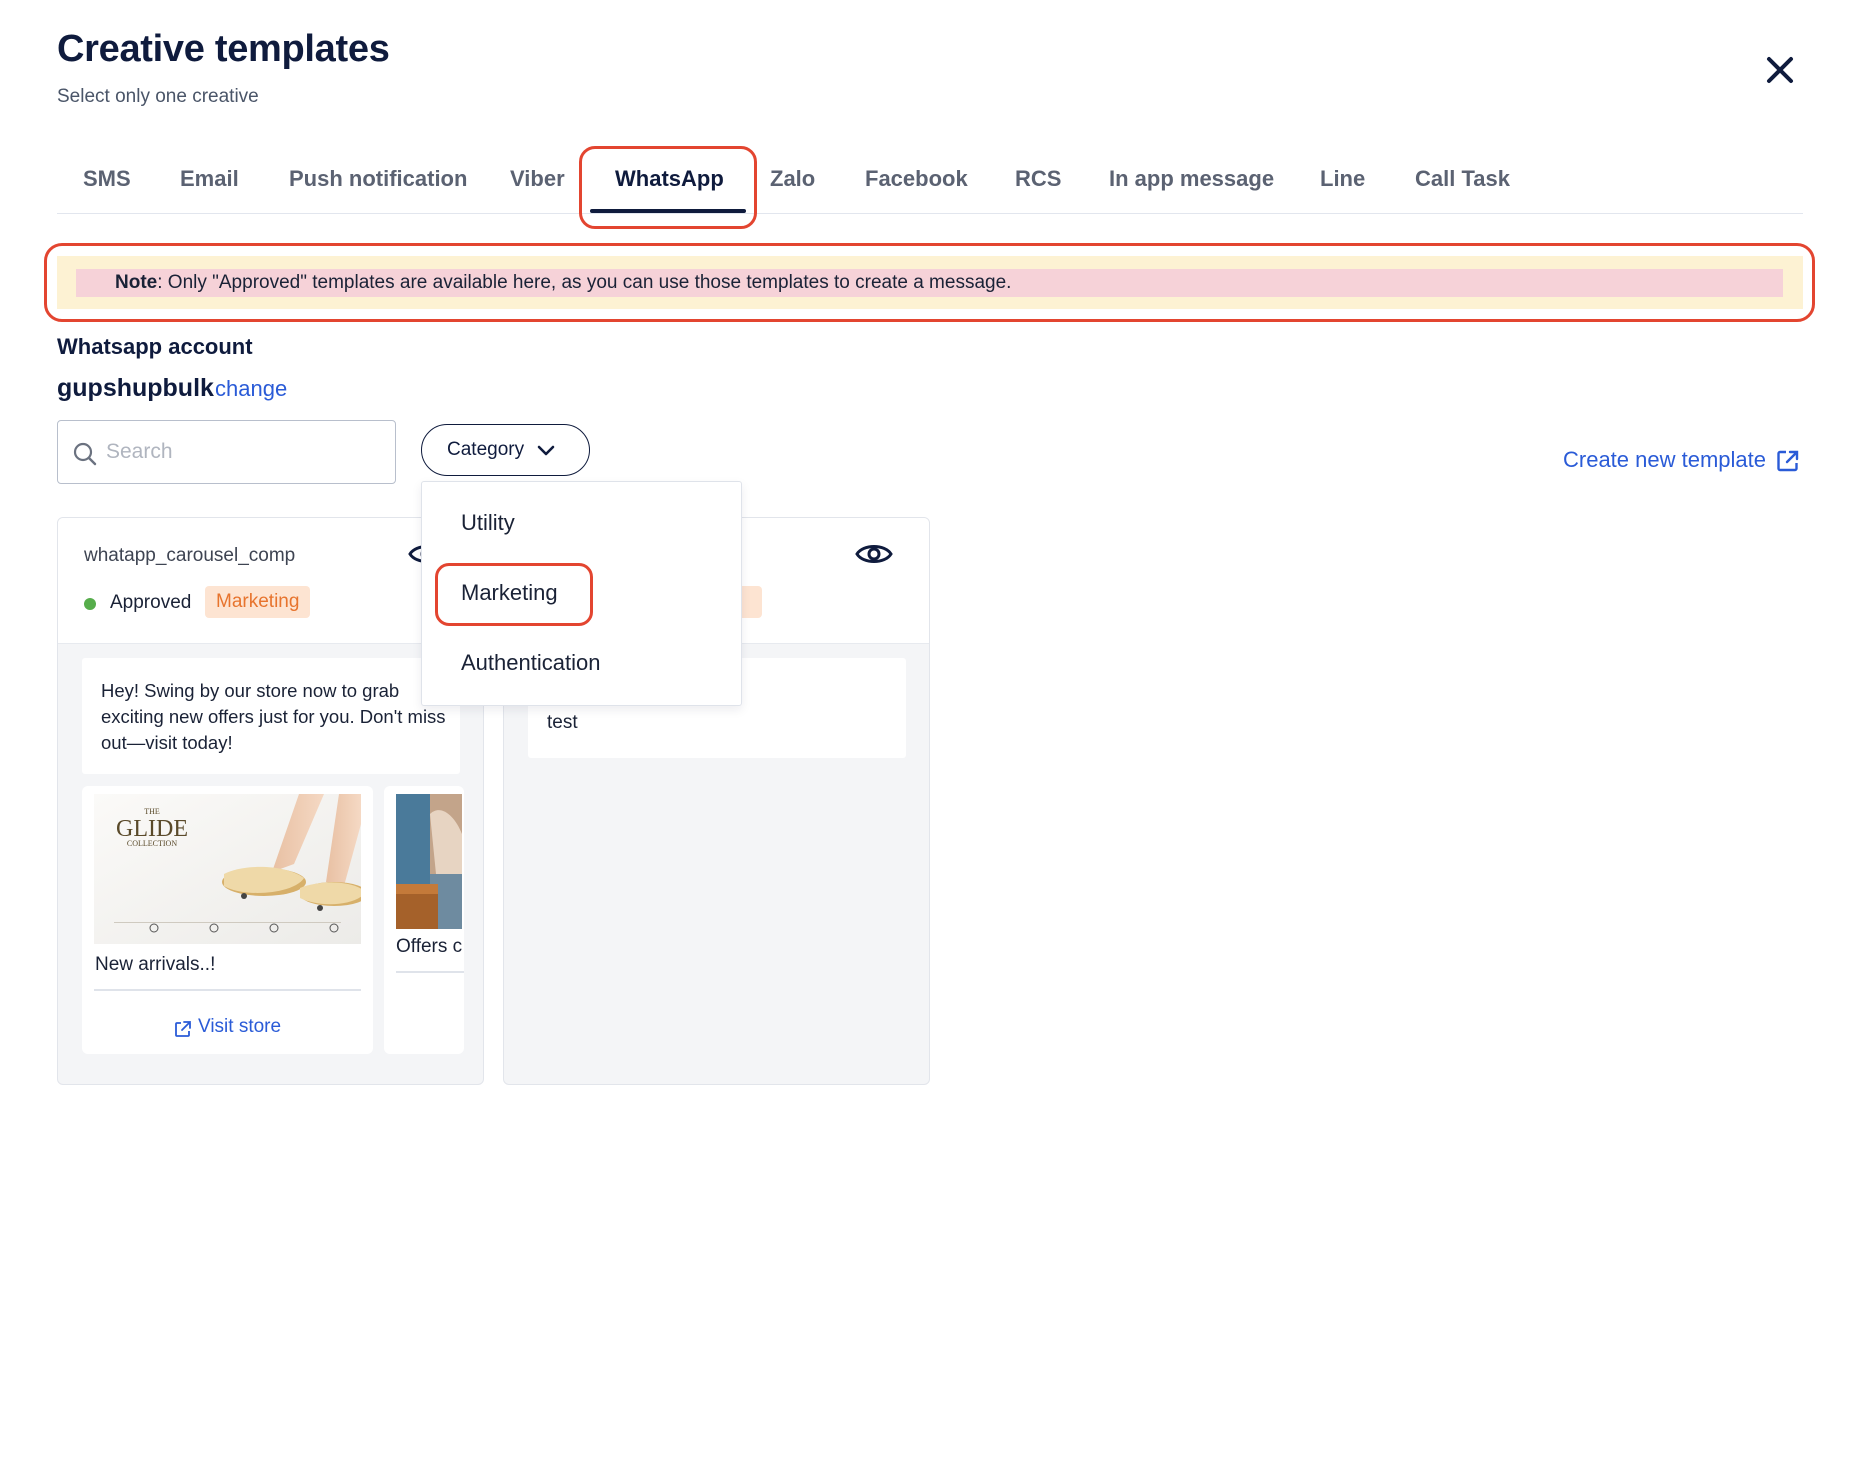  Describe the element at coordinates (378, 179) in the screenshot. I see `tab-push-notification: Push notification` at that location.